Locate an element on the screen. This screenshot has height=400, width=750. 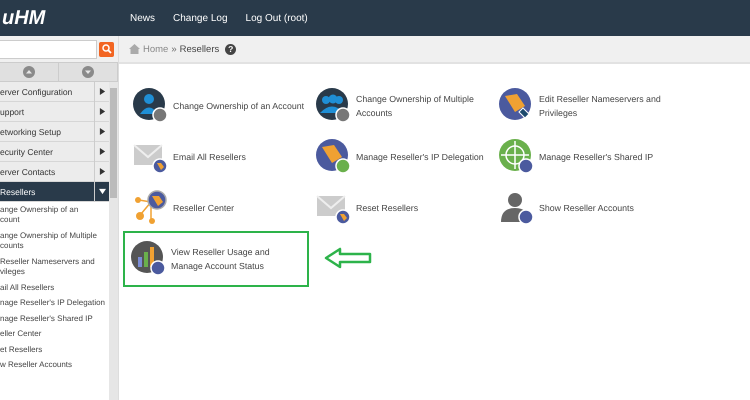
nav-link: News is located at coordinates (143, 18).